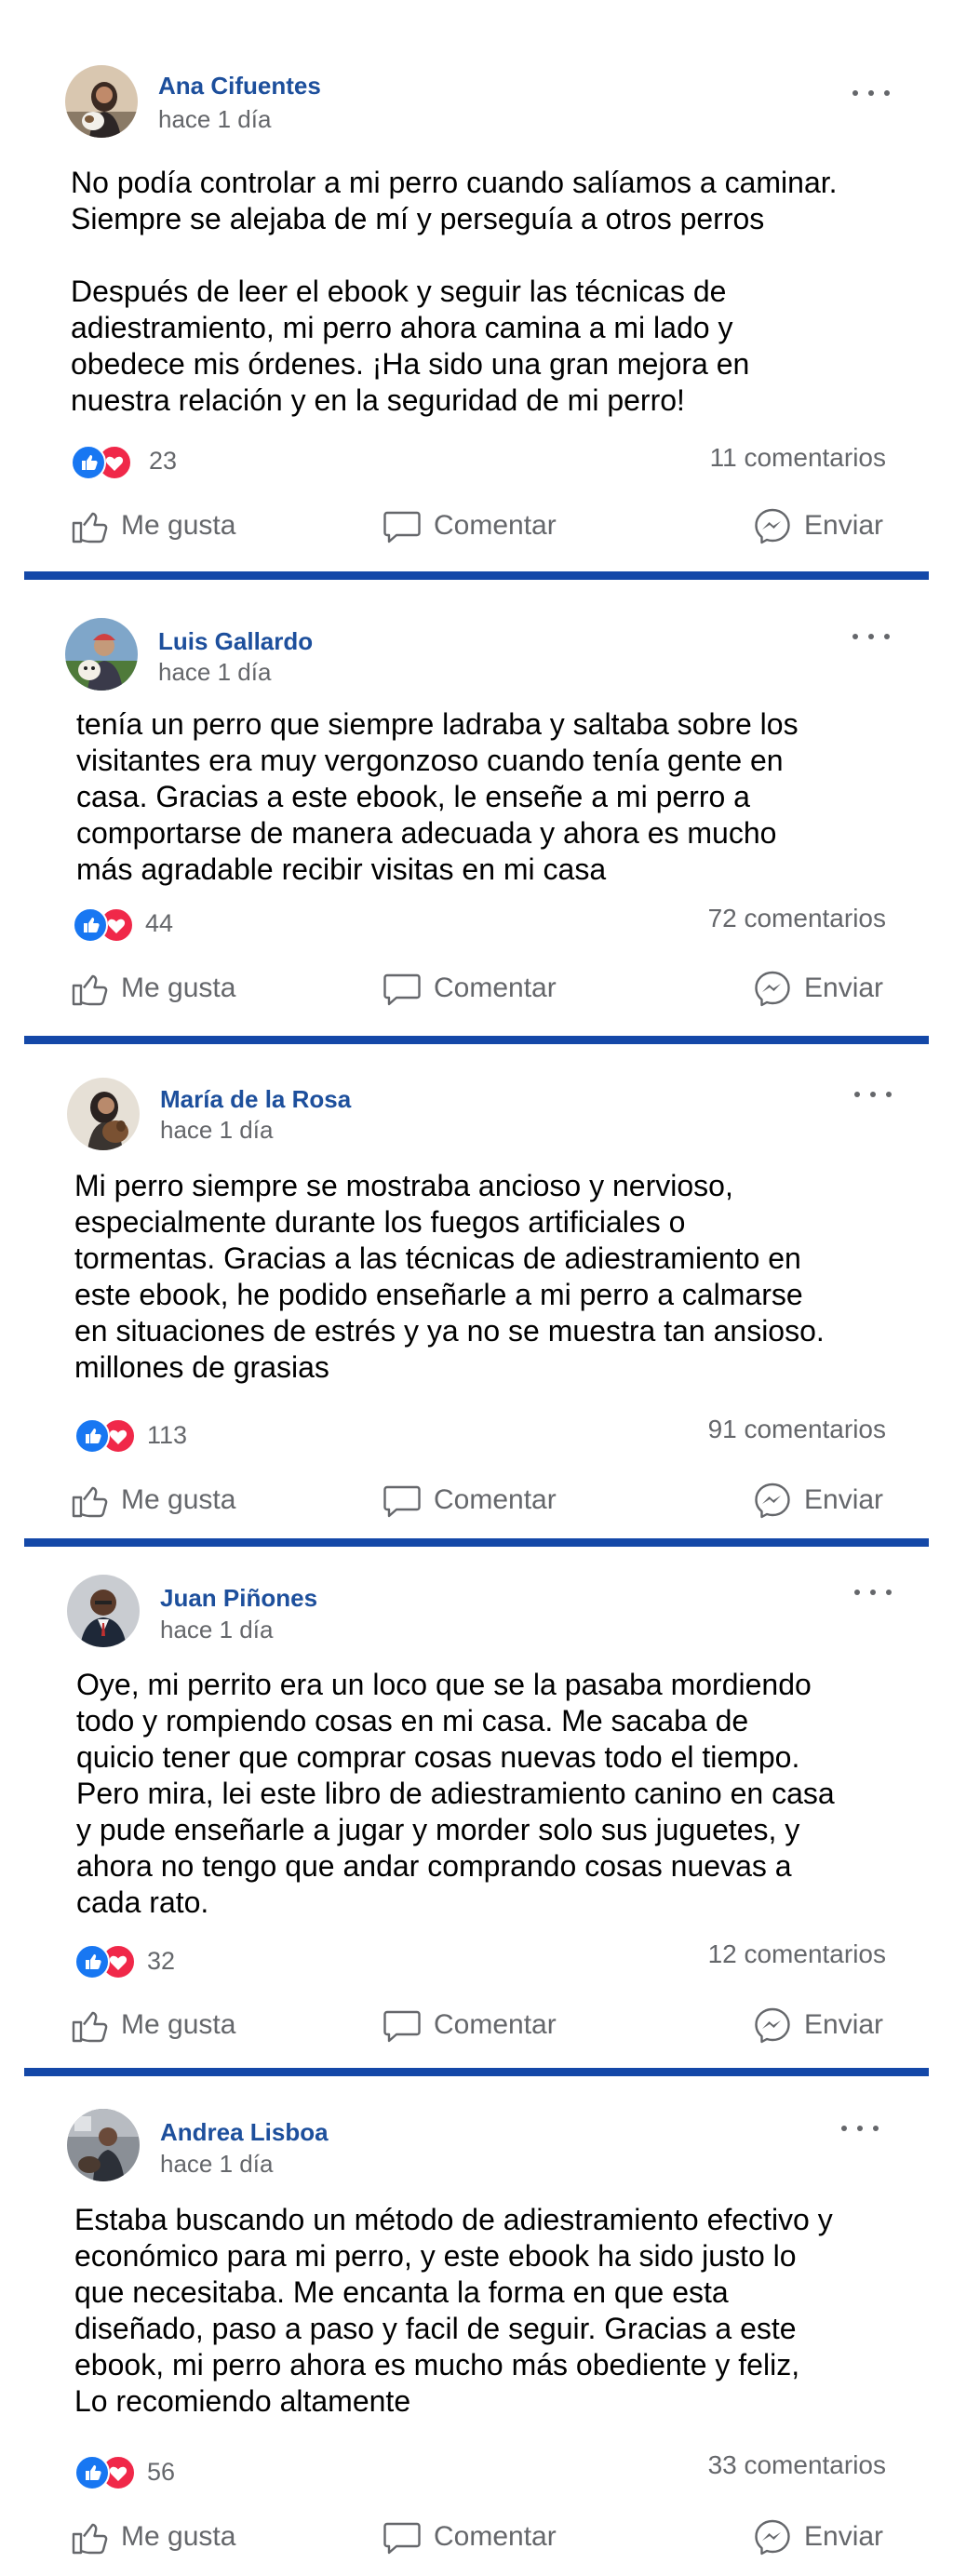 The height and width of the screenshot is (2576, 953). Describe the element at coordinates (159, 923) in the screenshot. I see `reaction-count: 44` at that location.